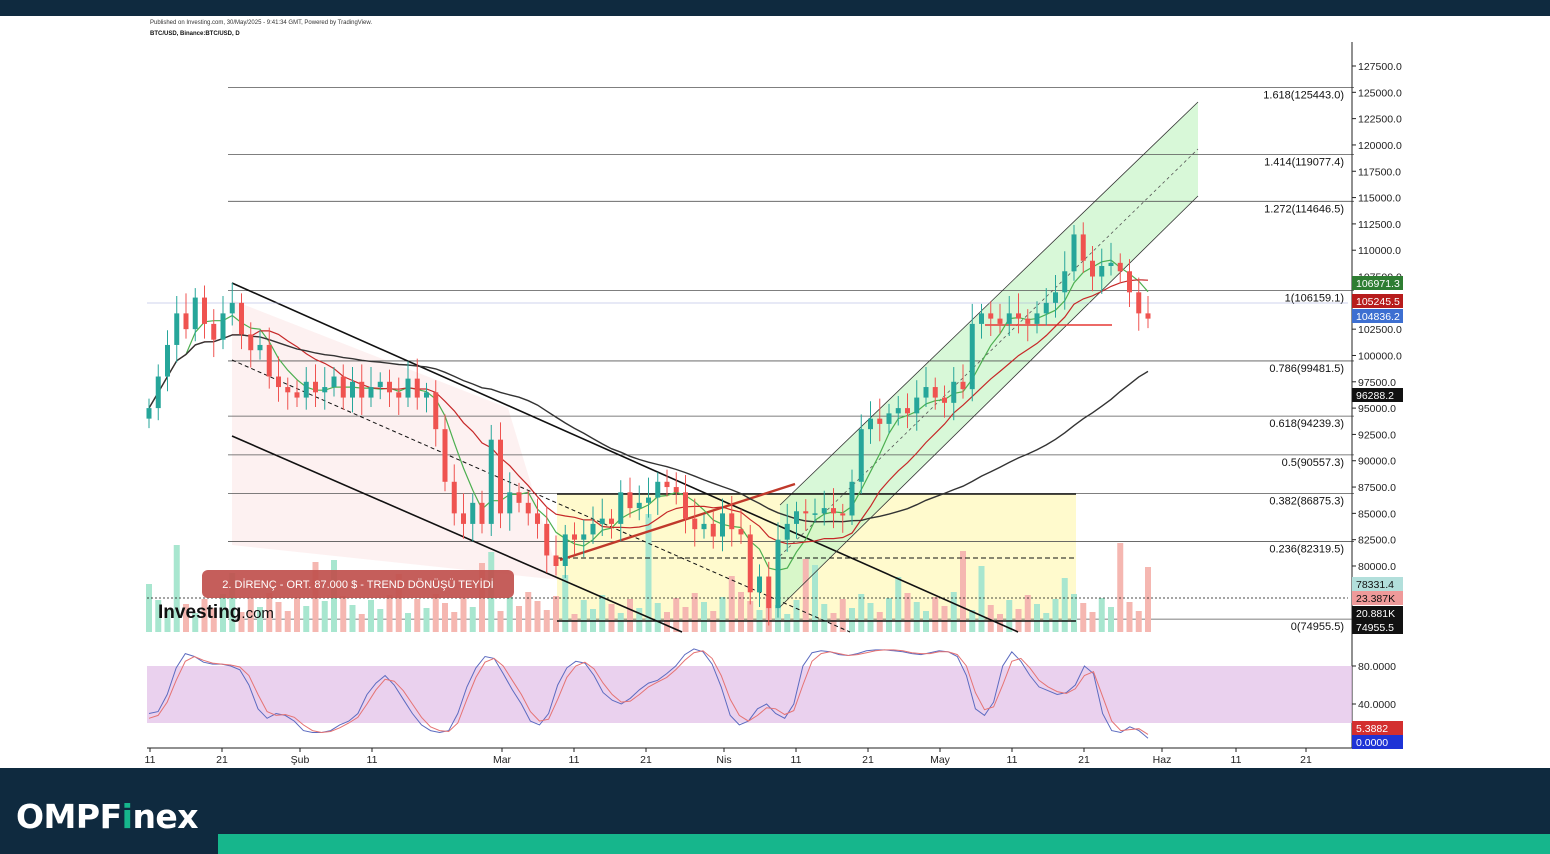  What do you see at coordinates (1306, 550) in the screenshot?
I see `fib-label: 0.236(82319.5)` at bounding box center [1306, 550].